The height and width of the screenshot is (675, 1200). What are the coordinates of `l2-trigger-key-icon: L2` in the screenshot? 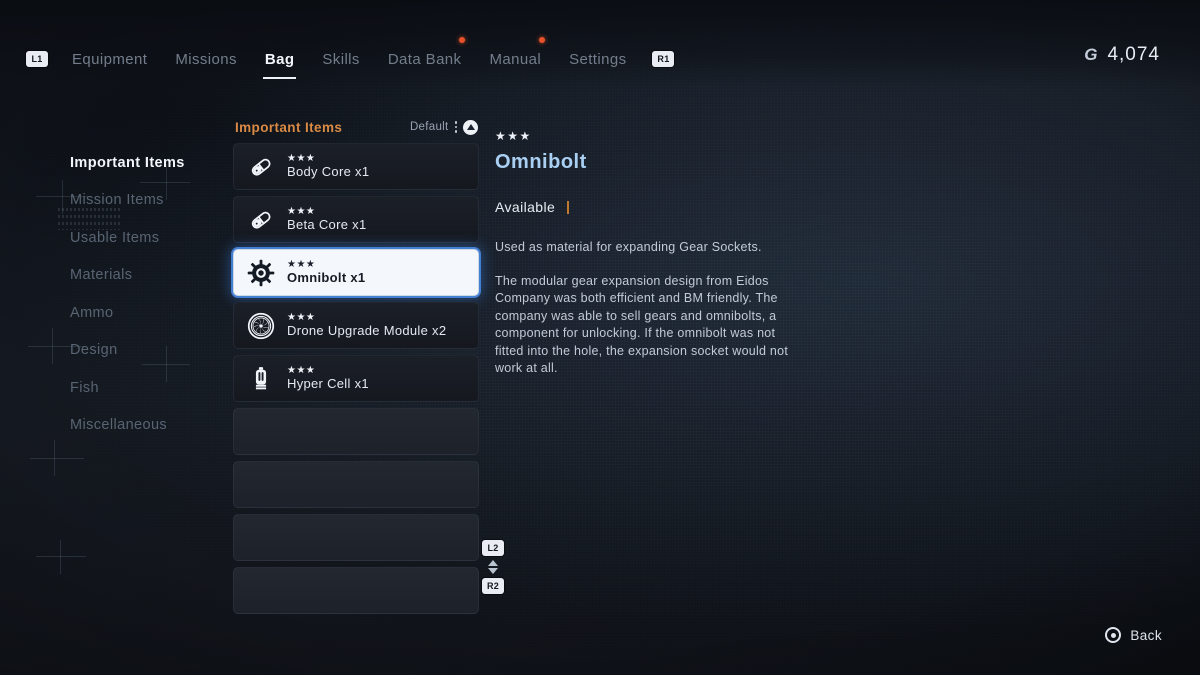 It's located at (493, 548).